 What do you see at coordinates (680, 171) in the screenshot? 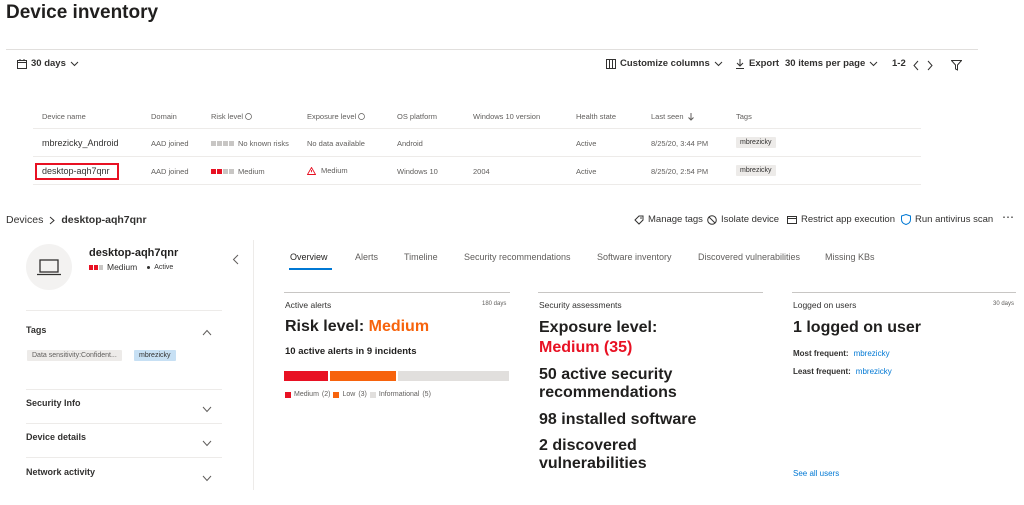
I see `last-seen-cell: 8/25/20, 2:54 PM` at bounding box center [680, 171].